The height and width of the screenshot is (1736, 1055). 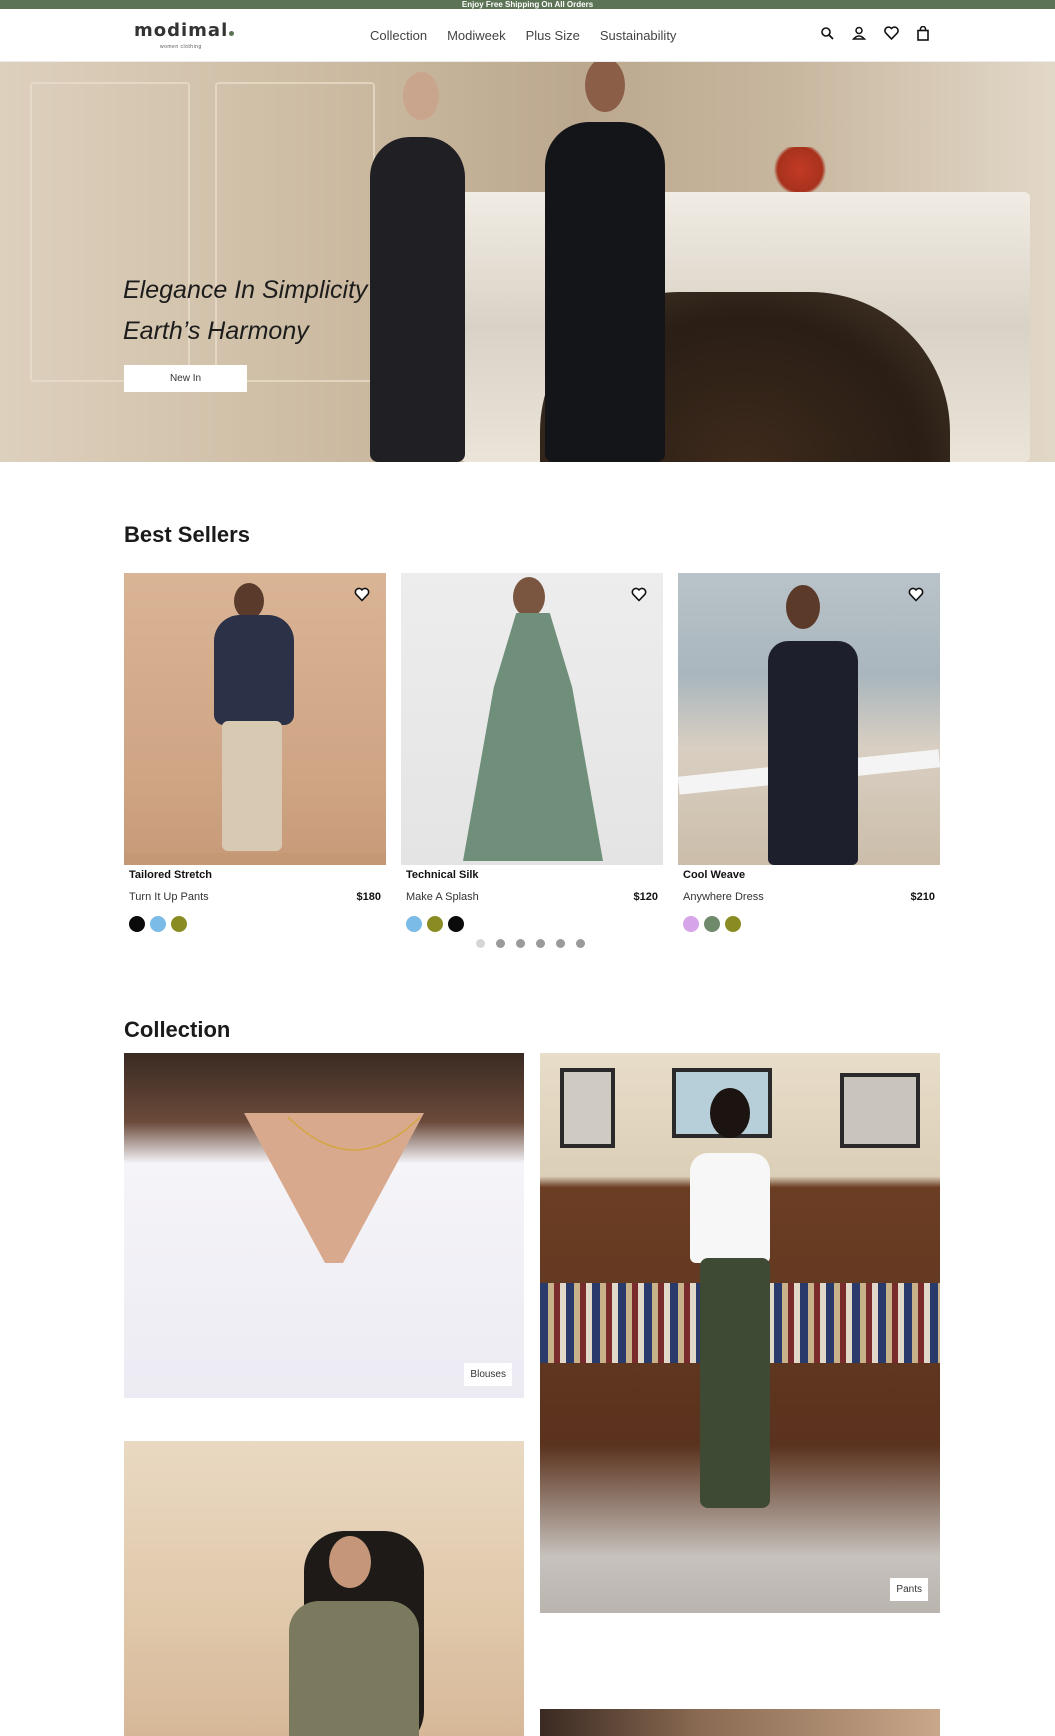 I want to click on header-icons, so click(x=882, y=33).